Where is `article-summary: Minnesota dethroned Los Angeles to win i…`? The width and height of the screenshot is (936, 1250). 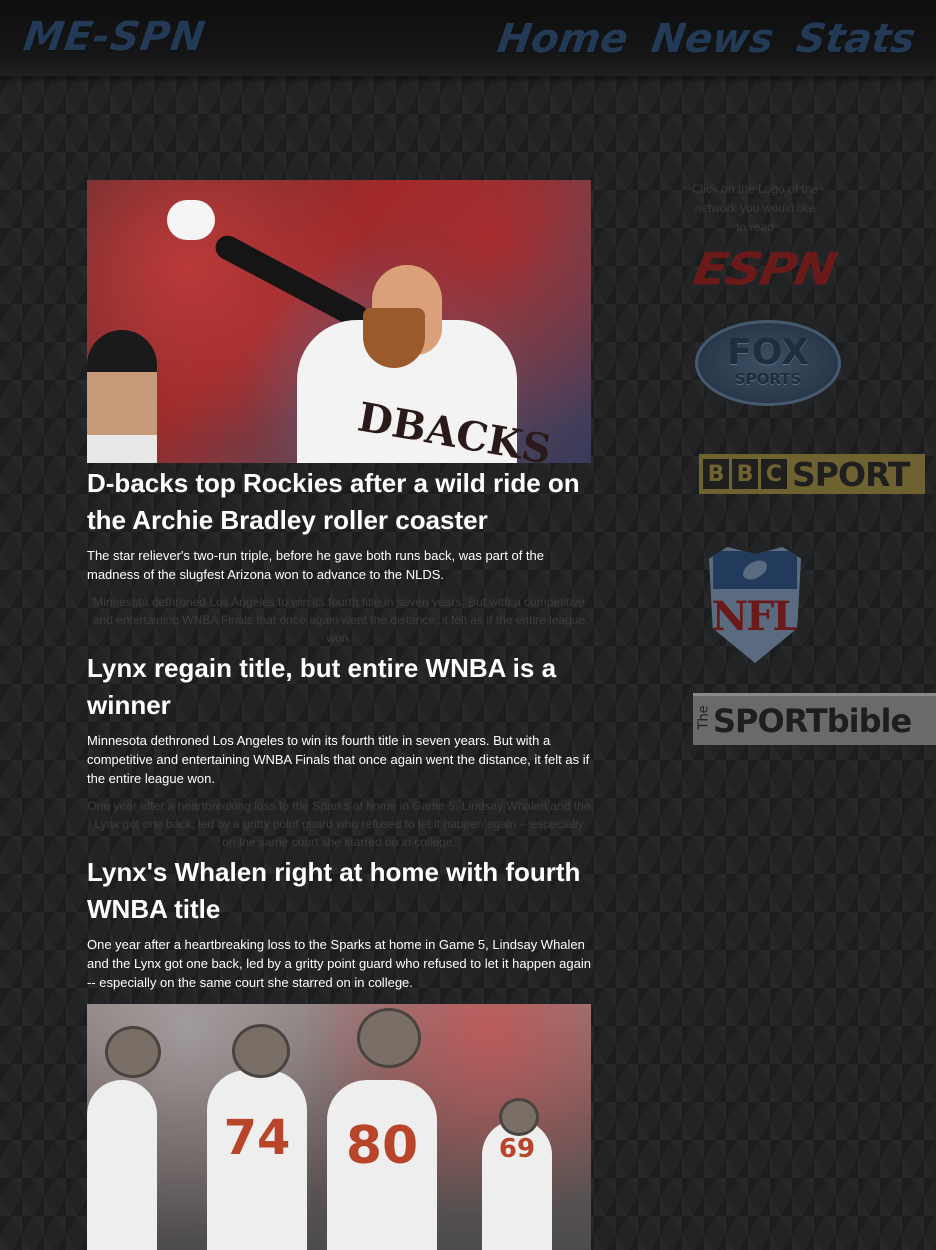 article-summary: Minnesota dethroned Los Angeles to win i… is located at coordinates (338, 759).